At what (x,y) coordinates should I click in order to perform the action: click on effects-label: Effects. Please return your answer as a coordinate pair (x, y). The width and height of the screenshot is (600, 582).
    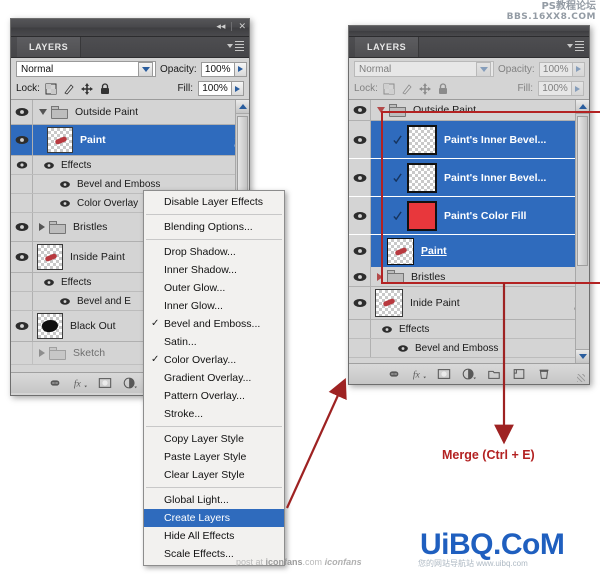
    Looking at the image, I should click on (76, 165).